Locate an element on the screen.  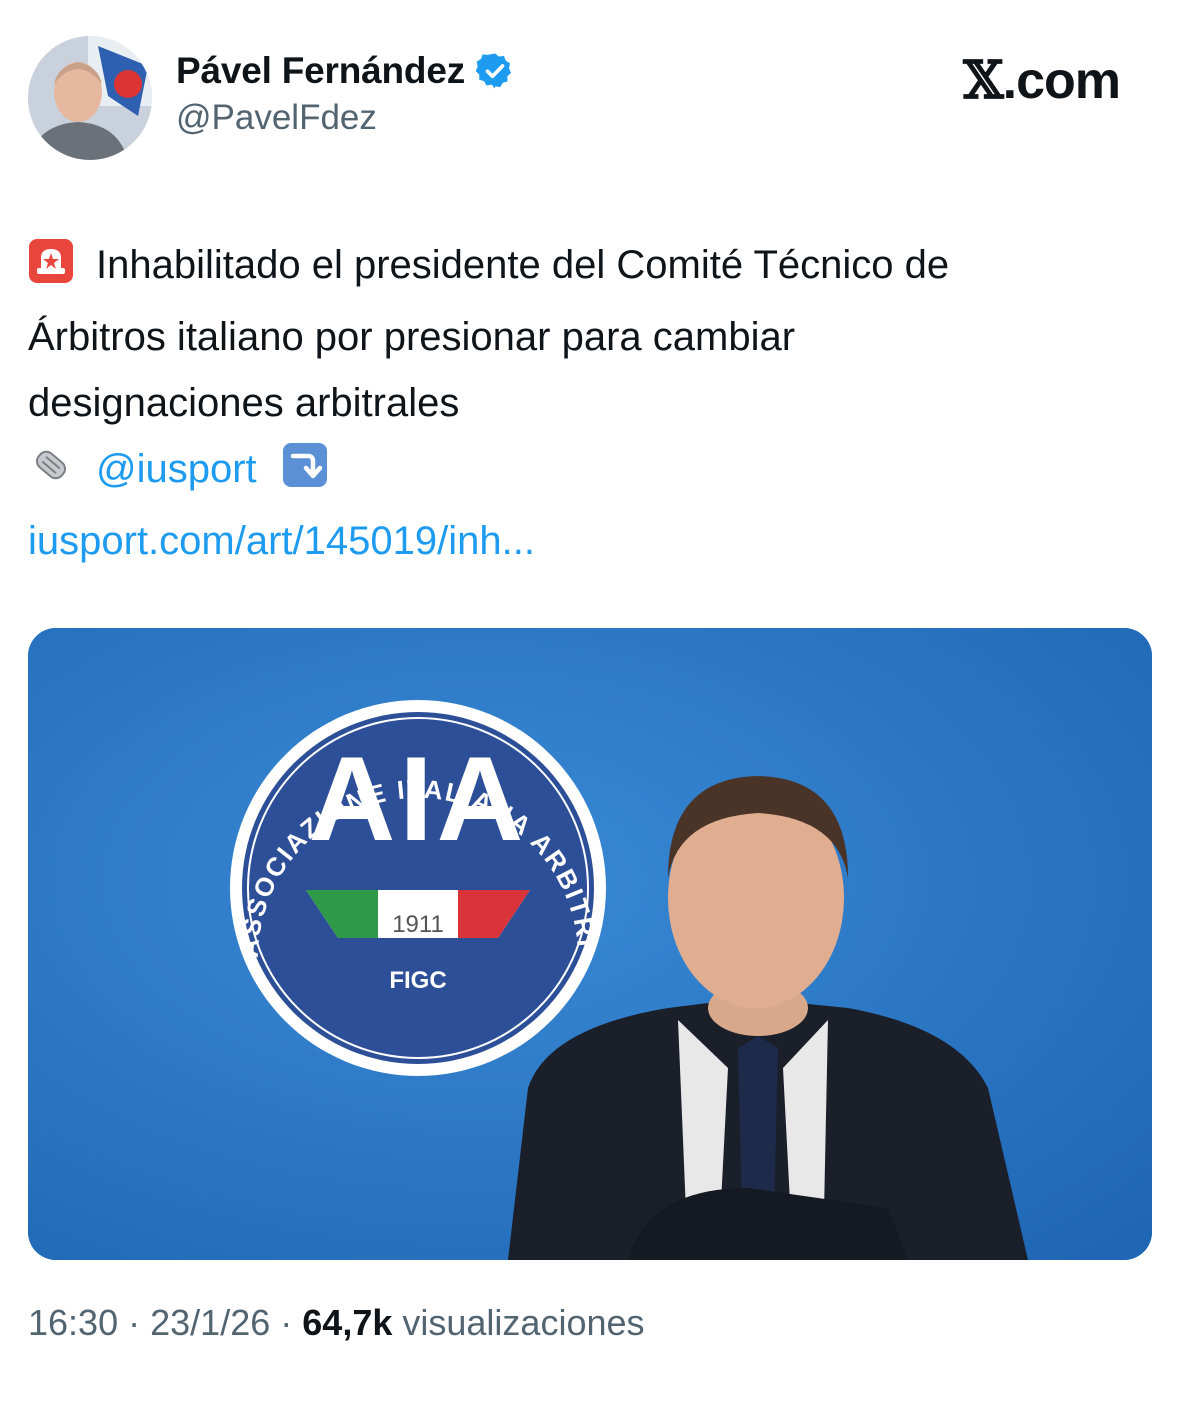
author-name: Pável Fernández is located at coordinates (320, 71).